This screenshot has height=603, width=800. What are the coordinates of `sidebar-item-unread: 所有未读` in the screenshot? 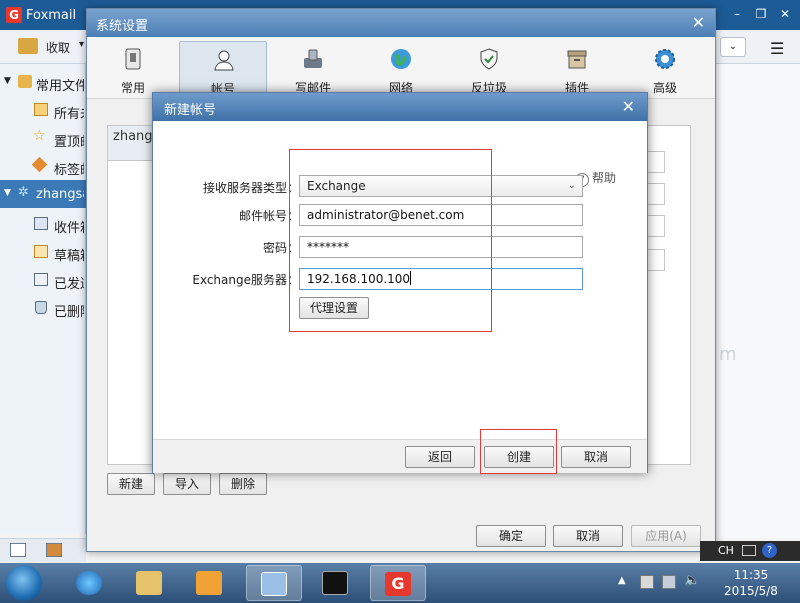 It's located at (43, 110).